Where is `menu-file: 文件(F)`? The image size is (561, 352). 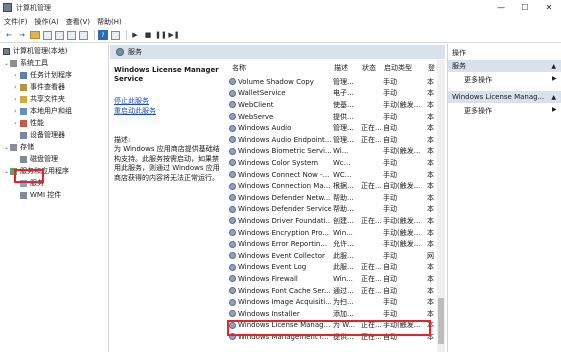 menu-file: 文件(F) is located at coordinates (16, 22).